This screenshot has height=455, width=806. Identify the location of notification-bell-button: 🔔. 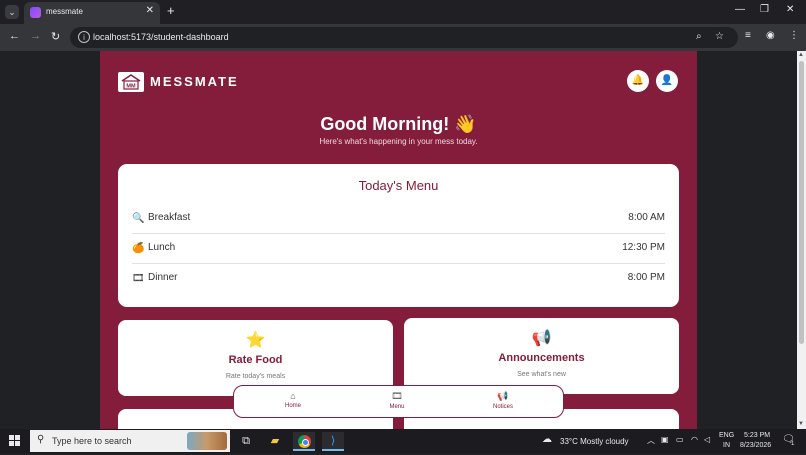
(638, 81).